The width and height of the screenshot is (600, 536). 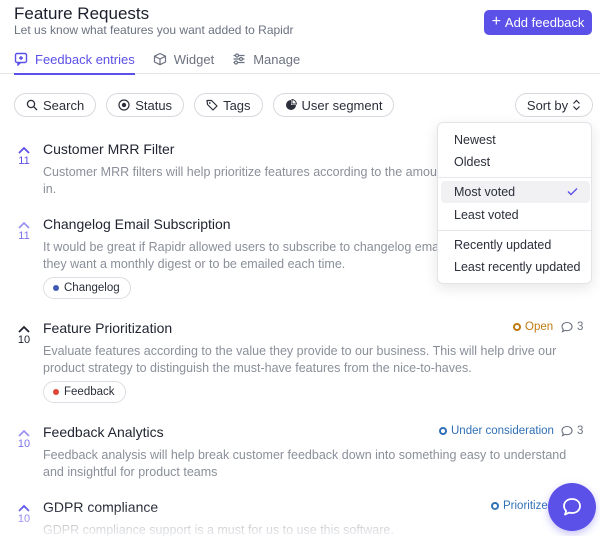 I want to click on sort-option-least-voted: Least voted, so click(x=515, y=215).